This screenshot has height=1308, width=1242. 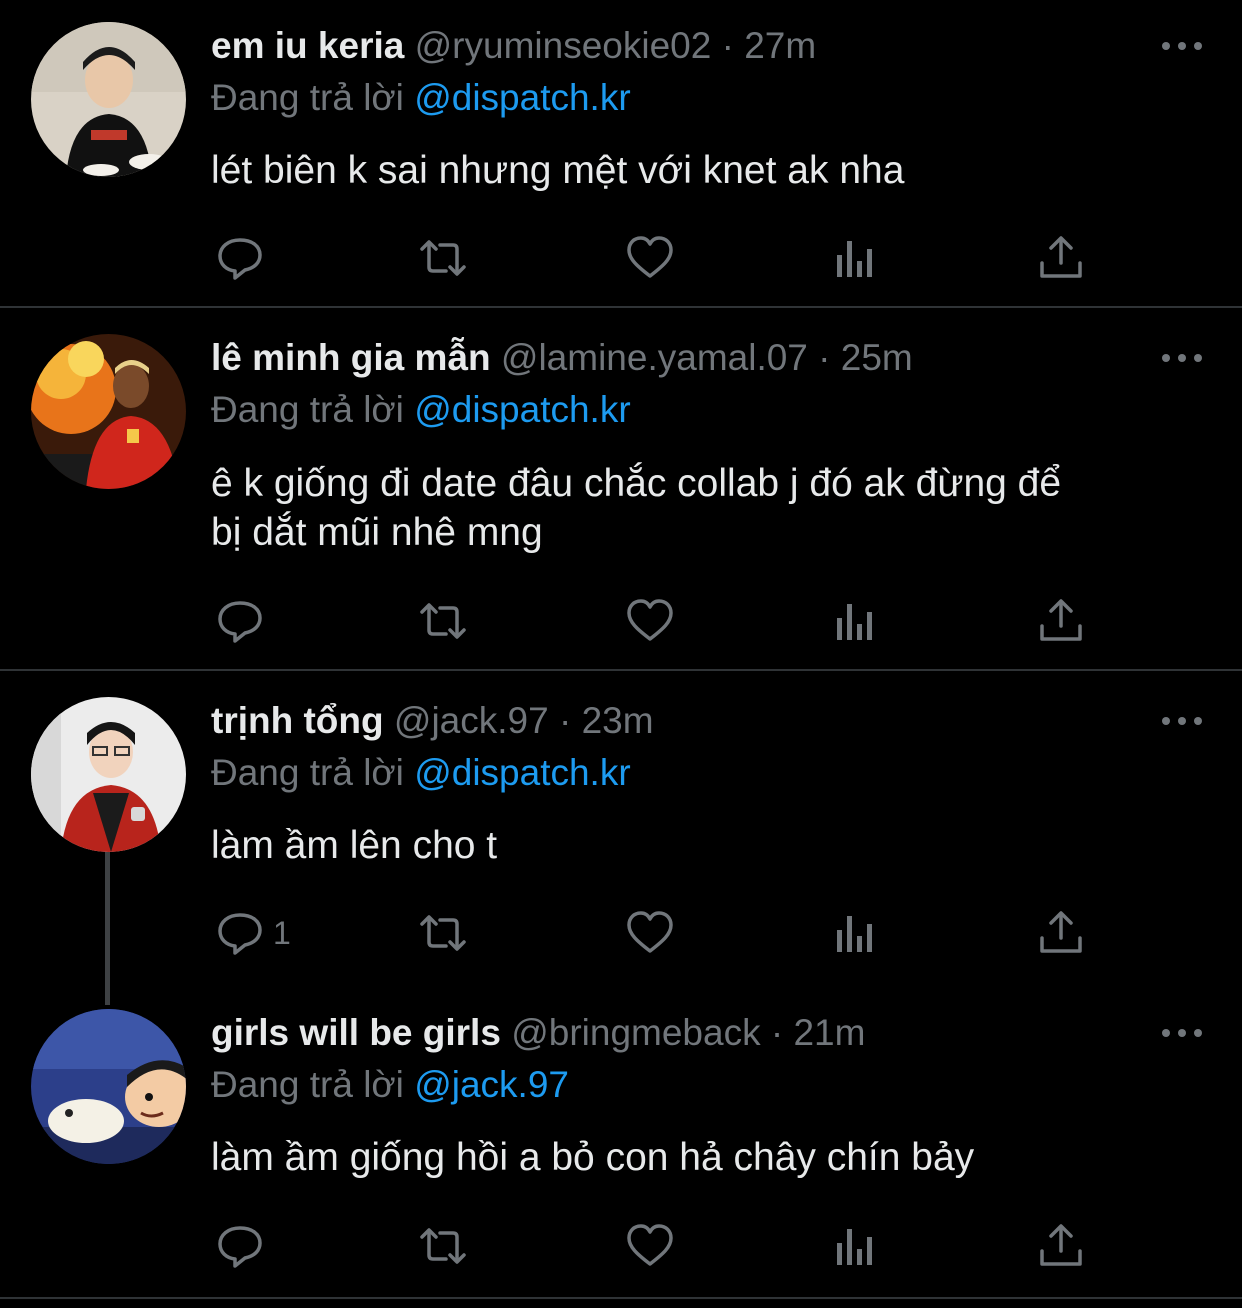 What do you see at coordinates (654, 357) in the screenshot?
I see `user-handle: @lamine.yamal.07` at bounding box center [654, 357].